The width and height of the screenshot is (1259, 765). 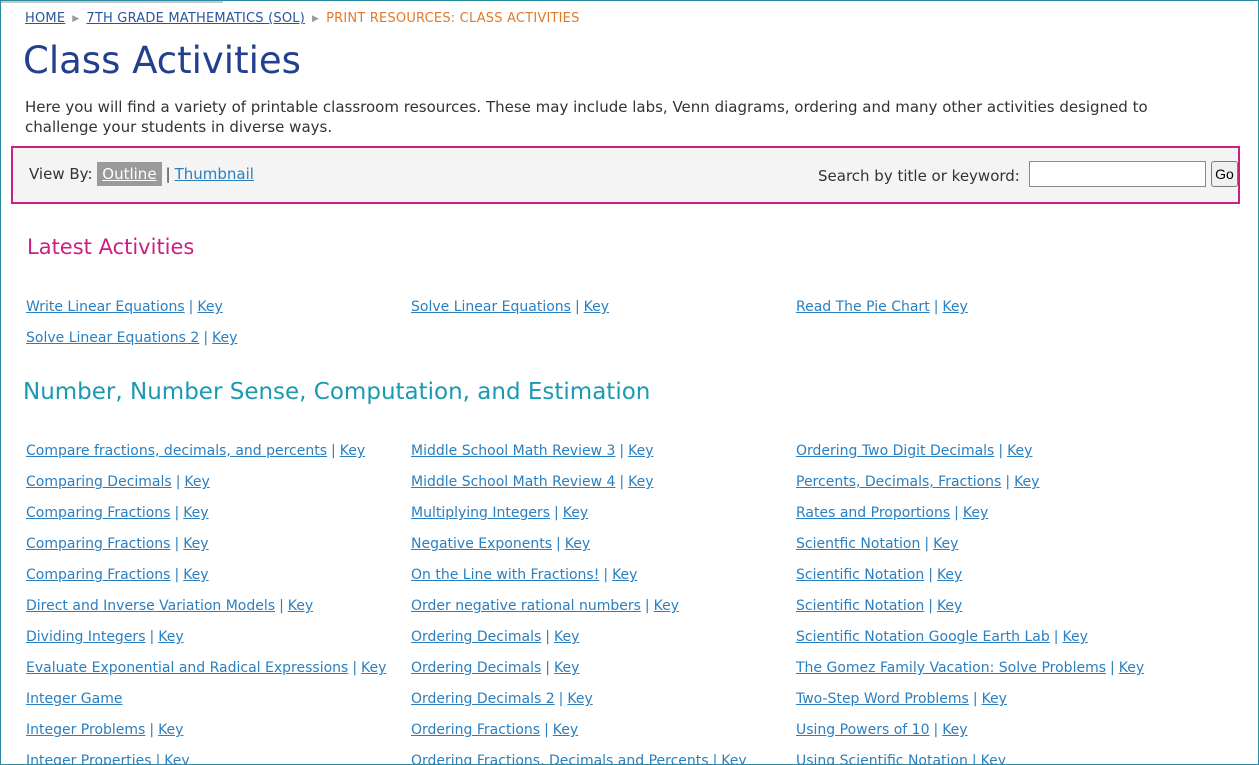 What do you see at coordinates (85, 730) in the screenshot?
I see `activity-title-link: Integer Problems` at bounding box center [85, 730].